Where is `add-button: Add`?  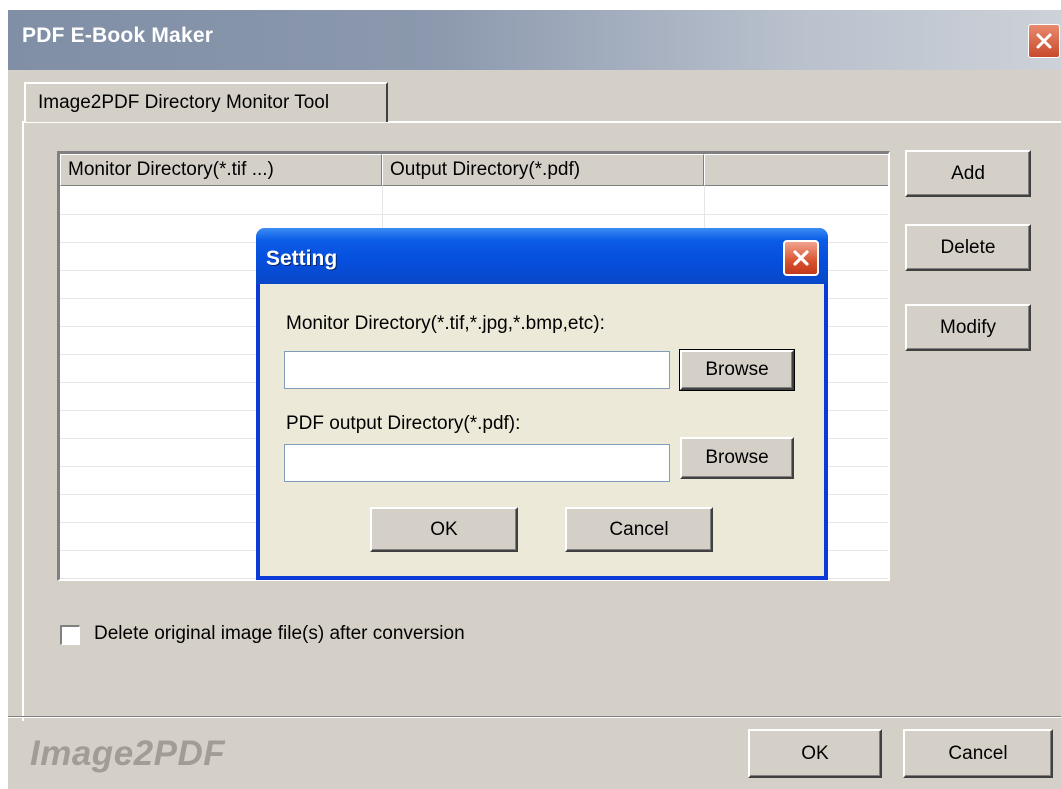 add-button: Add is located at coordinates (968, 173).